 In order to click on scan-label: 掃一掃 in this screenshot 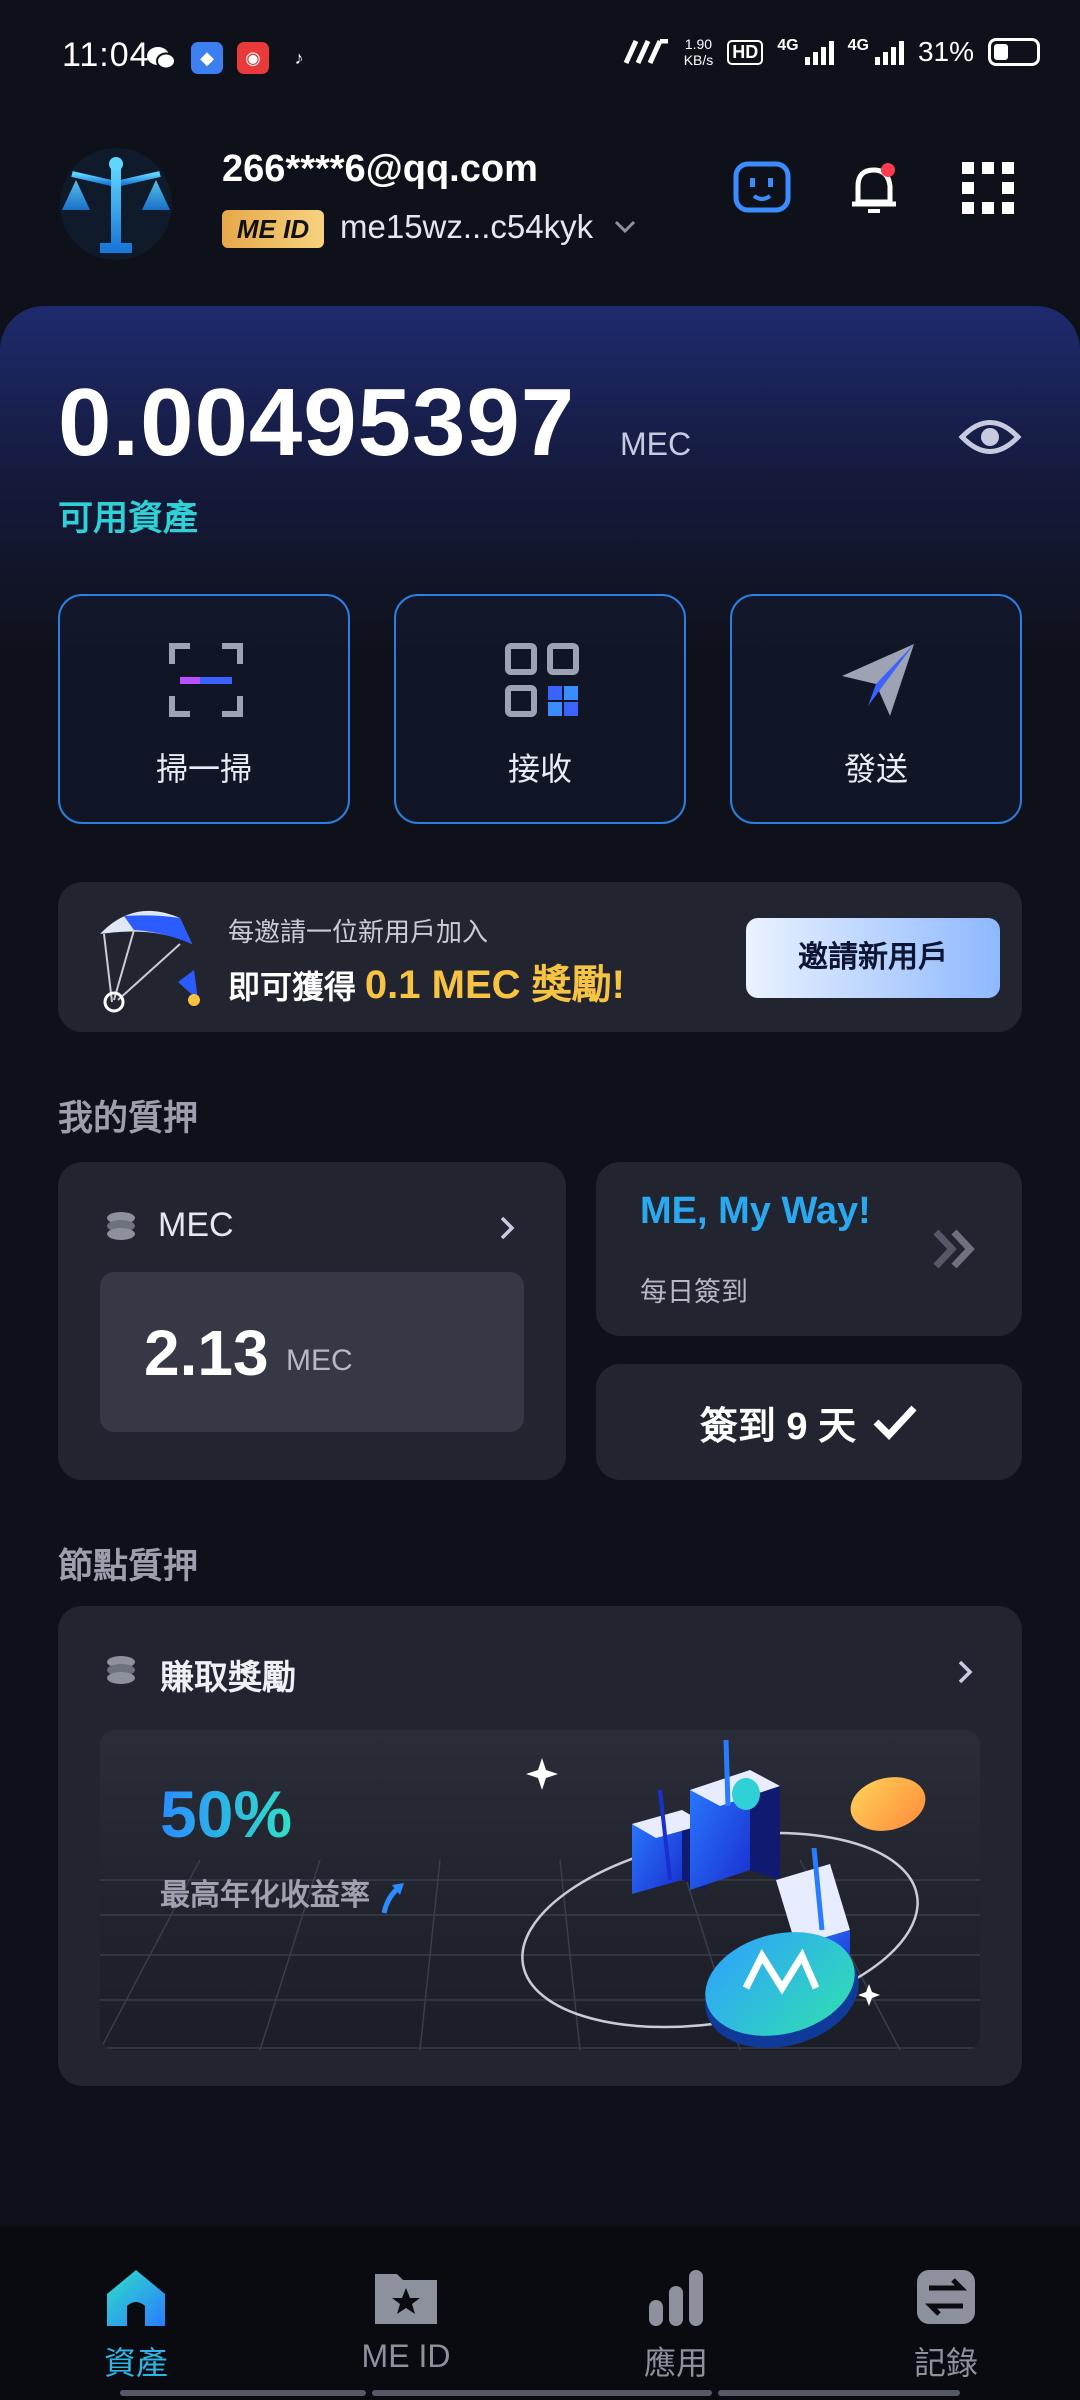, I will do `click(203, 769)`.